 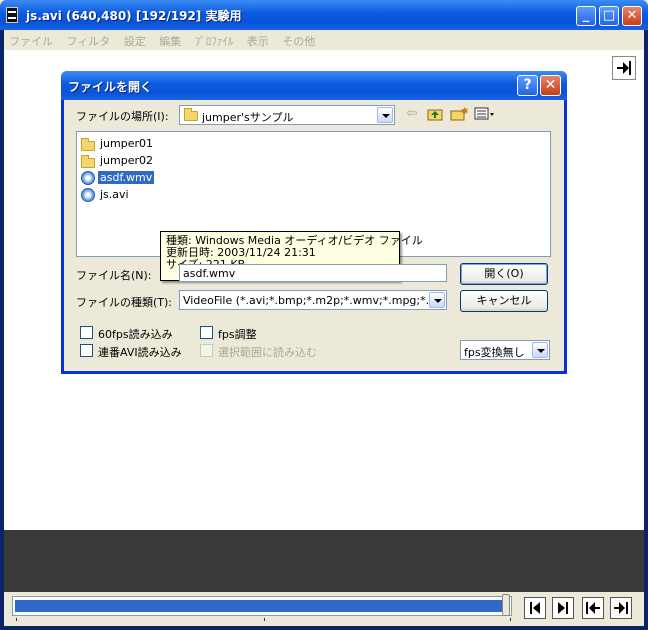 What do you see at coordinates (209, 273) in the screenshot?
I see `filename-value: asdf.wmv` at bounding box center [209, 273].